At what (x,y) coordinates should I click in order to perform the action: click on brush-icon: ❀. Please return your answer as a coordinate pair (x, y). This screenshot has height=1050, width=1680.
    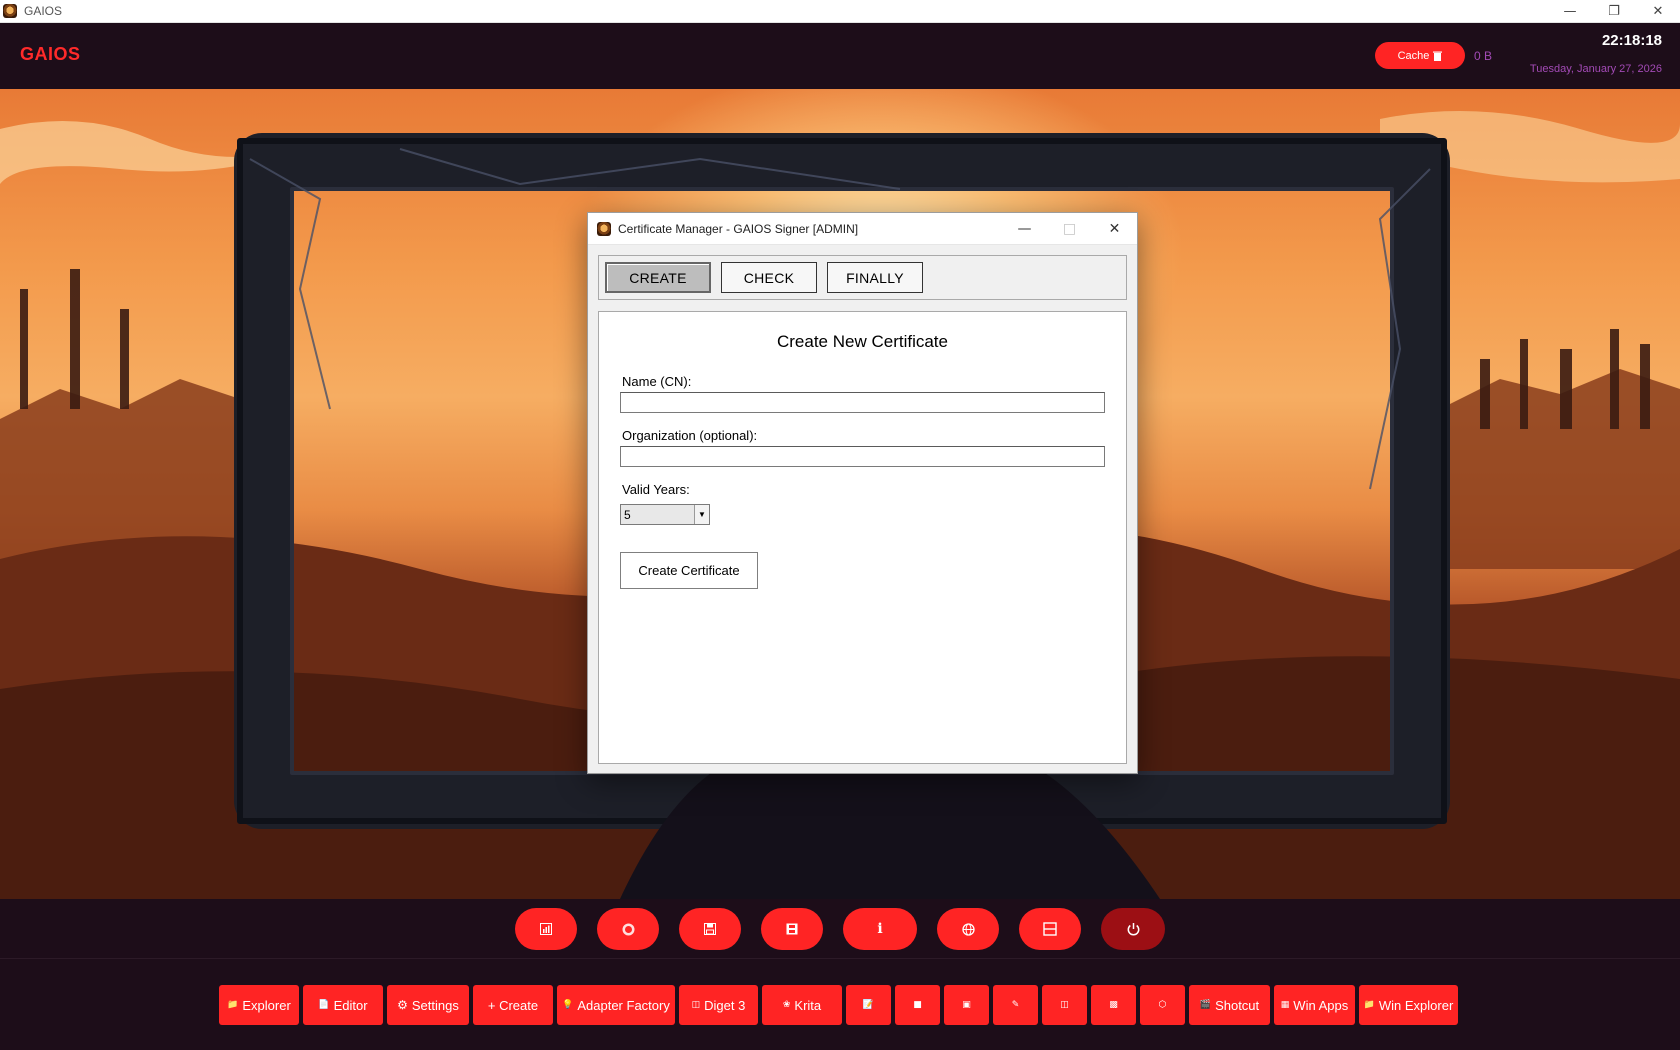
    Looking at the image, I should click on (786, 1005).